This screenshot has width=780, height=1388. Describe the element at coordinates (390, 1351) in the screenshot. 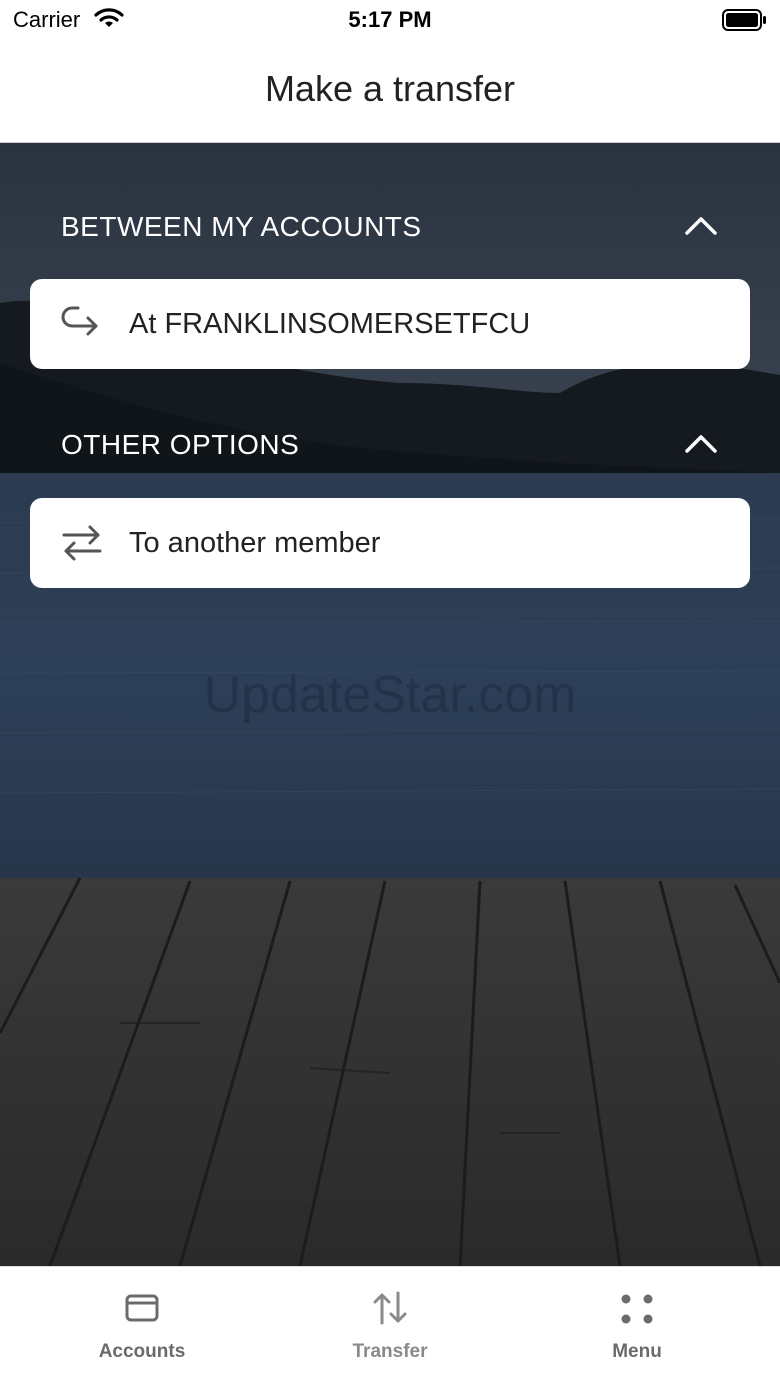

I see `tab-label: Transfer` at that location.